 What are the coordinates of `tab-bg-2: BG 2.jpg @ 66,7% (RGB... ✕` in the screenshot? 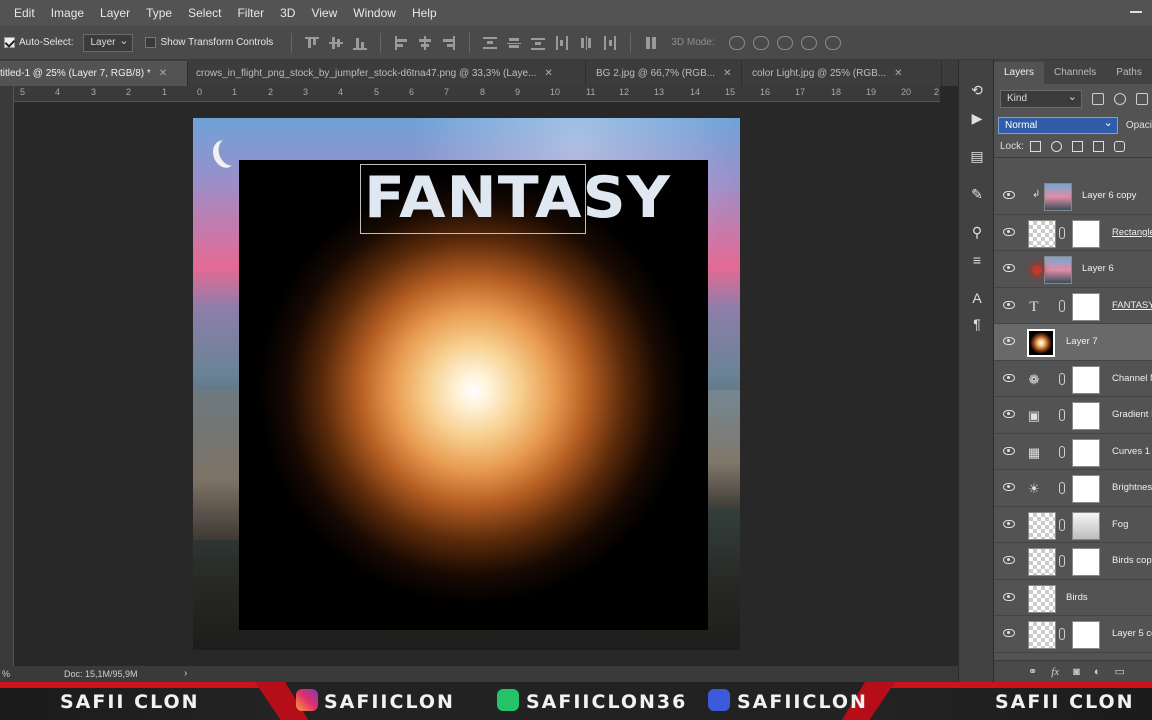 It's located at (664, 73).